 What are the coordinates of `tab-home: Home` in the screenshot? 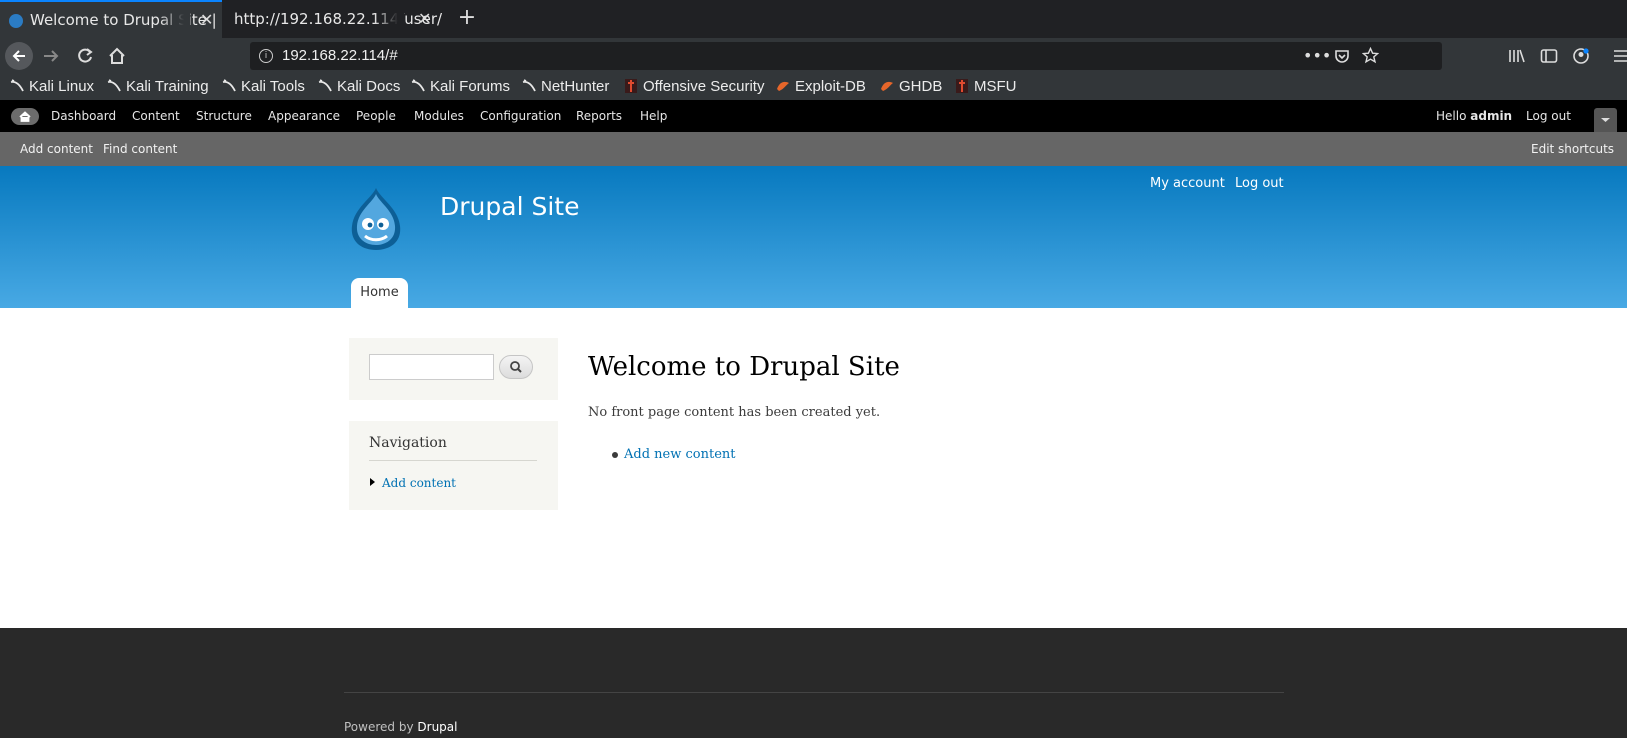 It's located at (379, 293).